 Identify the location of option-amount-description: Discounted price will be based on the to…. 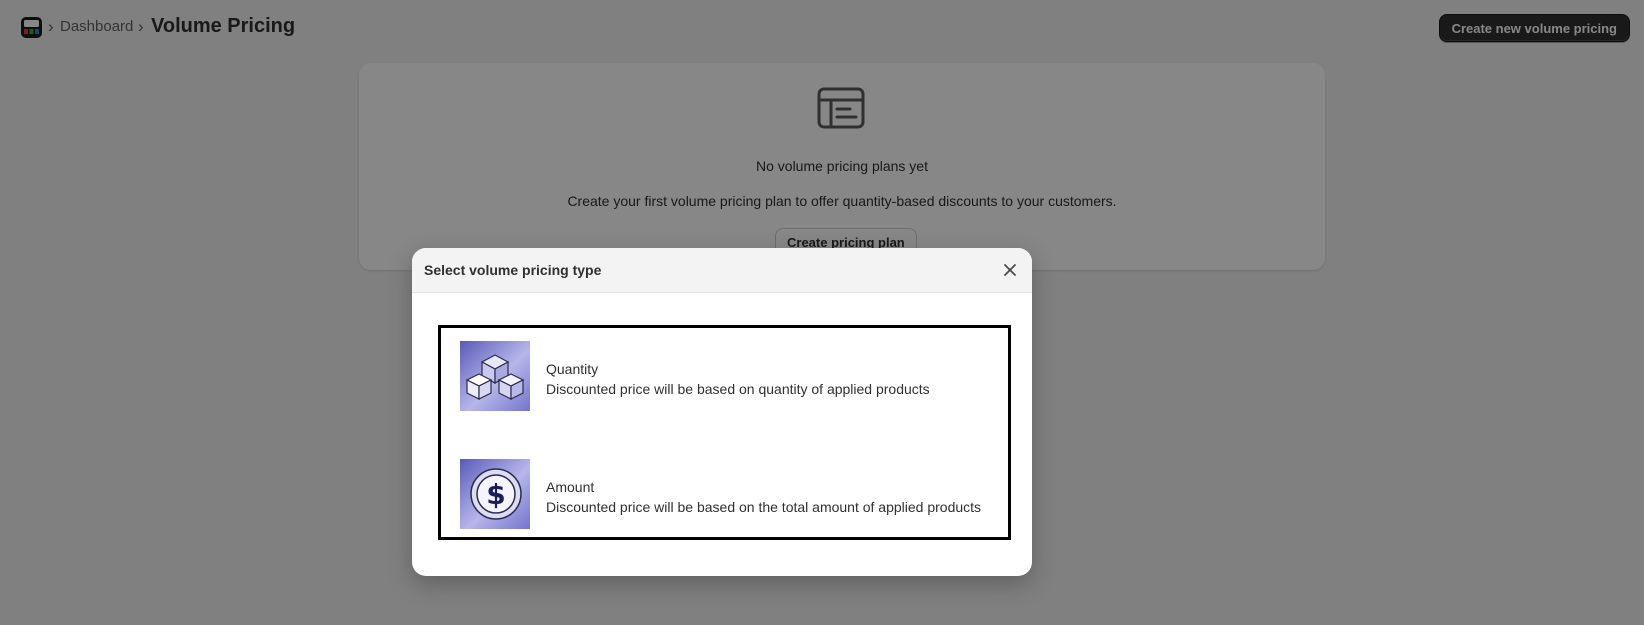
(764, 507).